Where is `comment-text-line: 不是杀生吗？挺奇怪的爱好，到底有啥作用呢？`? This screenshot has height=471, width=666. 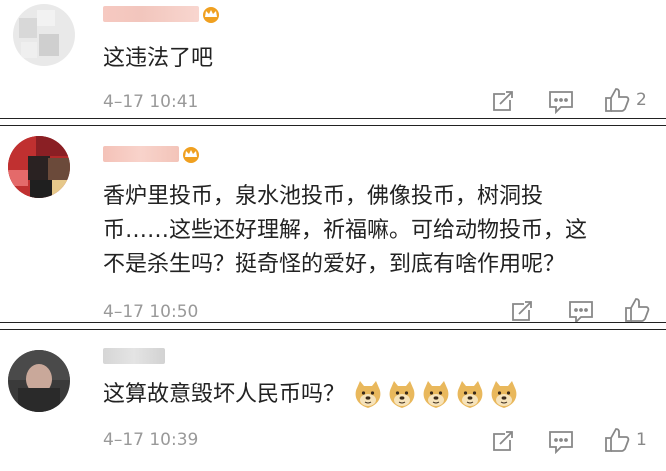 comment-text-line: 不是杀生吗？挺奇怪的爱好，到底有啥作用呢？ is located at coordinates (334, 264).